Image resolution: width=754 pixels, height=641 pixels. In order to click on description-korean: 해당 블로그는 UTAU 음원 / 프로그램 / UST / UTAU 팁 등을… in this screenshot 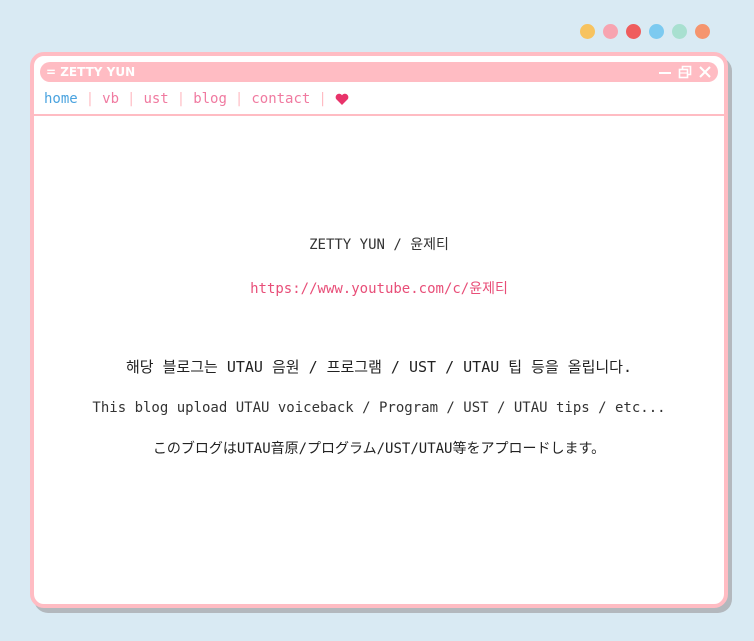, I will do `click(379, 367)`.